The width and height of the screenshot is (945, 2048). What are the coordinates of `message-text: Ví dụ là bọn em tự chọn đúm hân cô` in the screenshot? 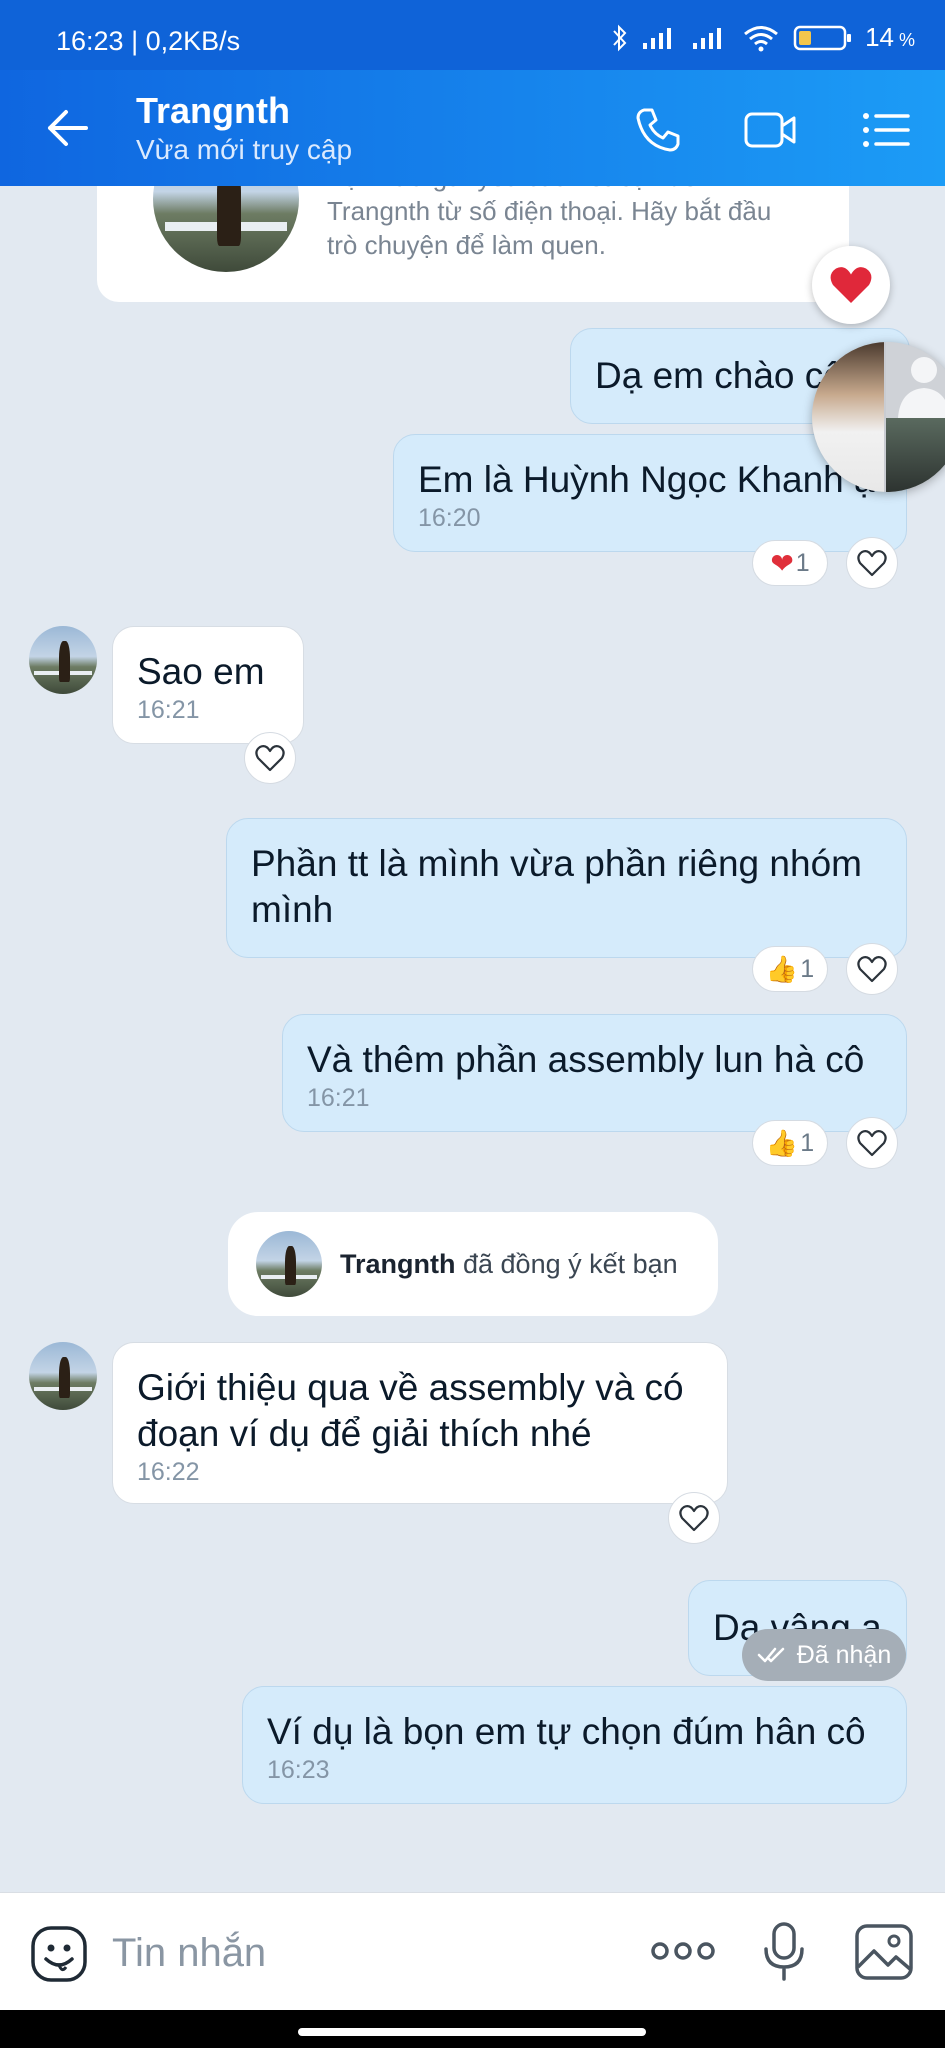 It's located at (566, 1731).